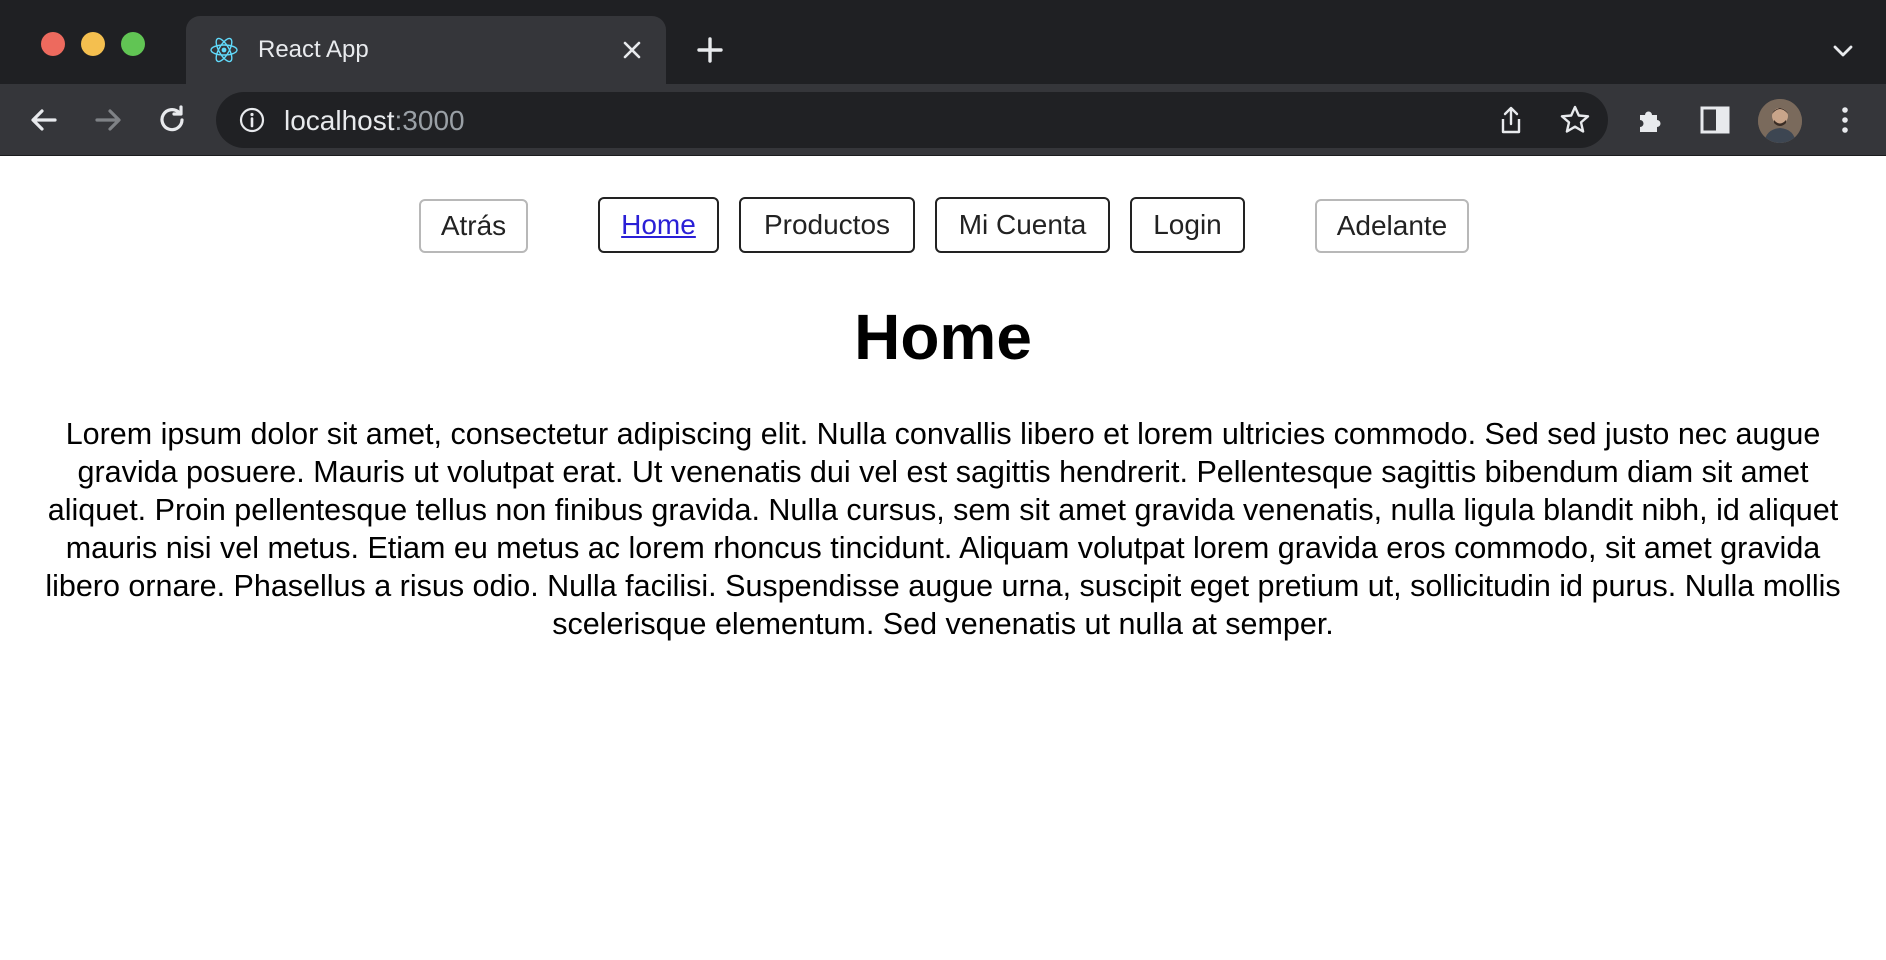  Describe the element at coordinates (252, 120) in the screenshot. I see `info-icon` at that location.